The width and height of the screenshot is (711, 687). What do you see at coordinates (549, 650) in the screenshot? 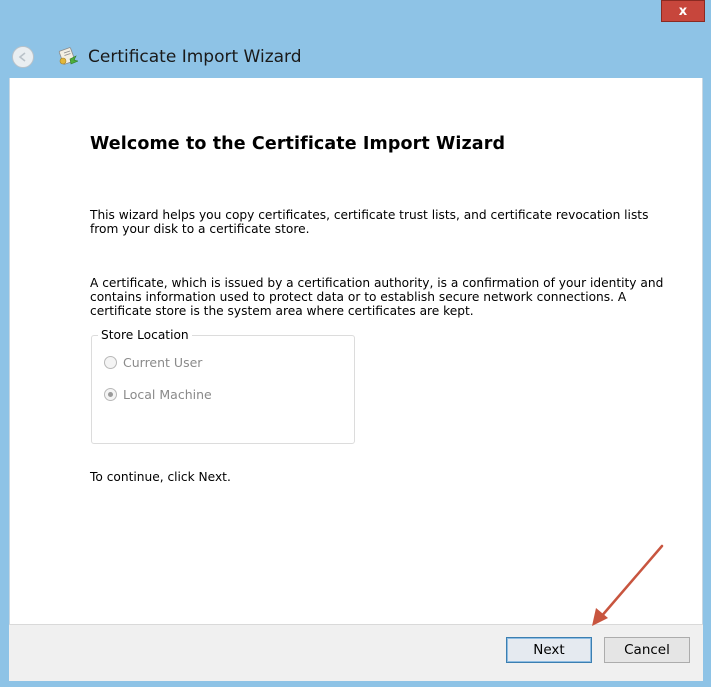
I see `next-button: Next` at bounding box center [549, 650].